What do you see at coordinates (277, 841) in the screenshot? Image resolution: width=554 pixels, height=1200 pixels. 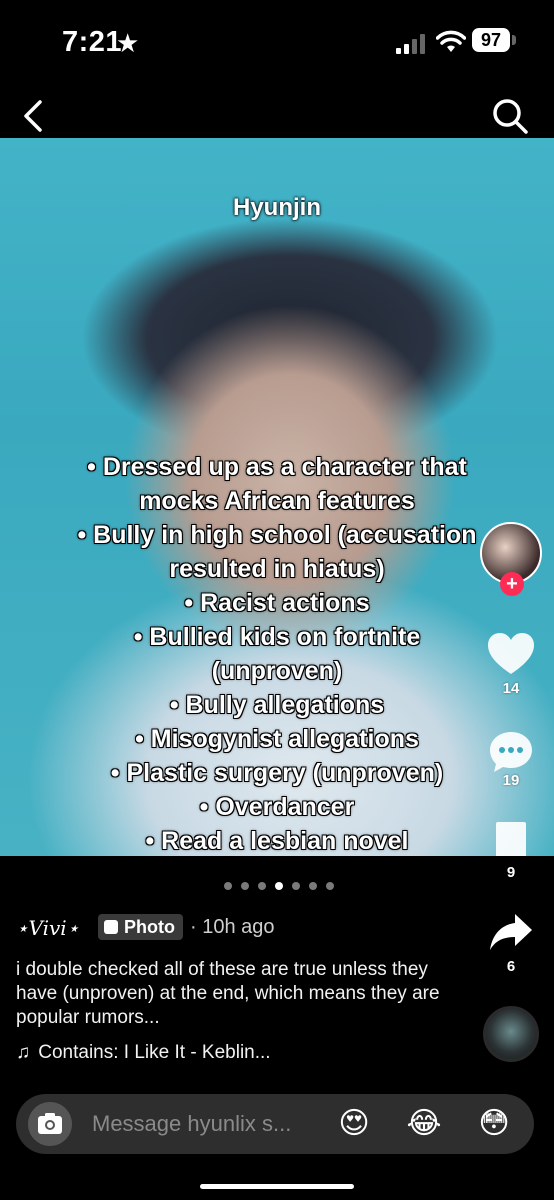 I see `overlay-line: • Read a lesbian novel` at bounding box center [277, 841].